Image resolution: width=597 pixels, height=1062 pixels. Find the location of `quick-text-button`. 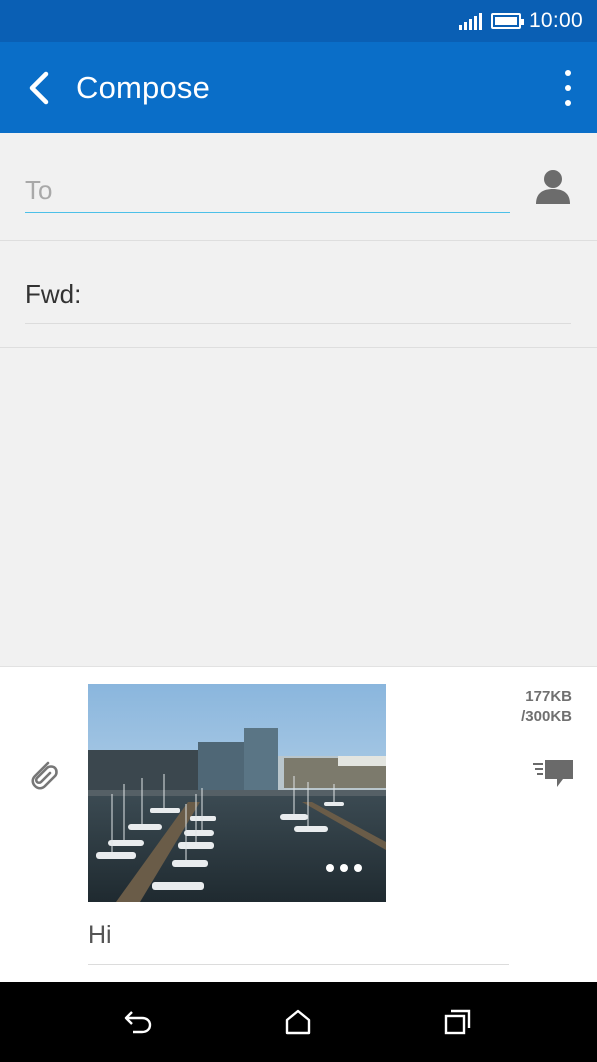

quick-text-button is located at coordinates (553, 774).